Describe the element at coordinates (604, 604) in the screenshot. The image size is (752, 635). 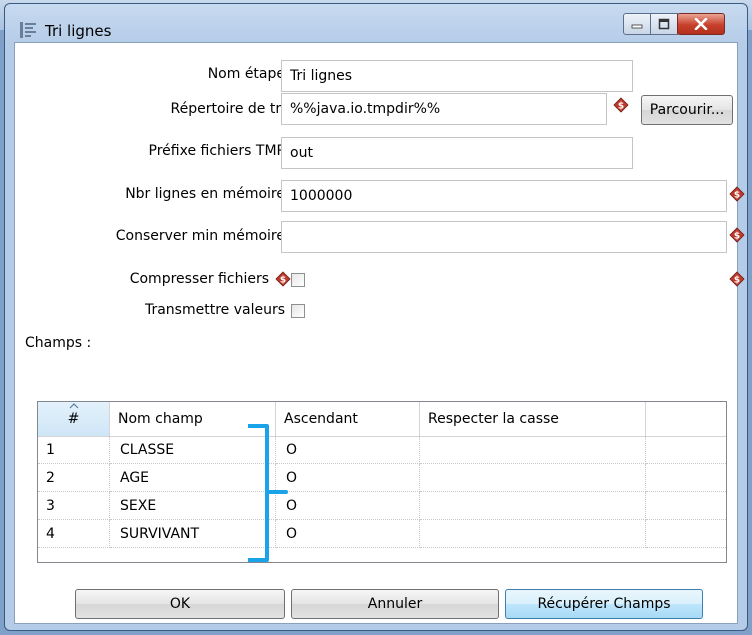
I see `get-fields-button: Récupérer Champs` at that location.